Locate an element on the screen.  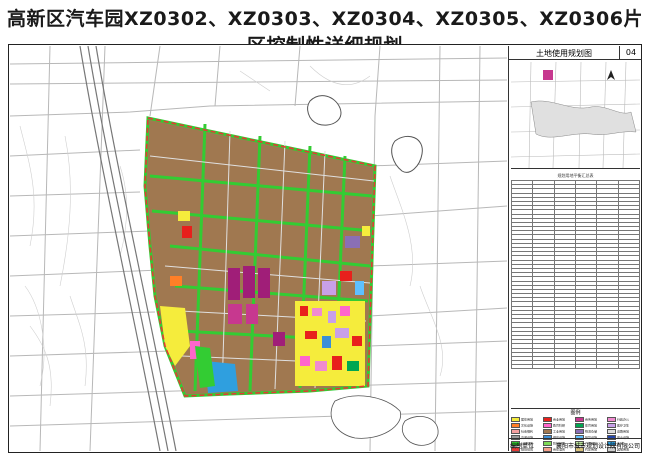
legend-item: 社会福利 is located at coordinates (526, 431).